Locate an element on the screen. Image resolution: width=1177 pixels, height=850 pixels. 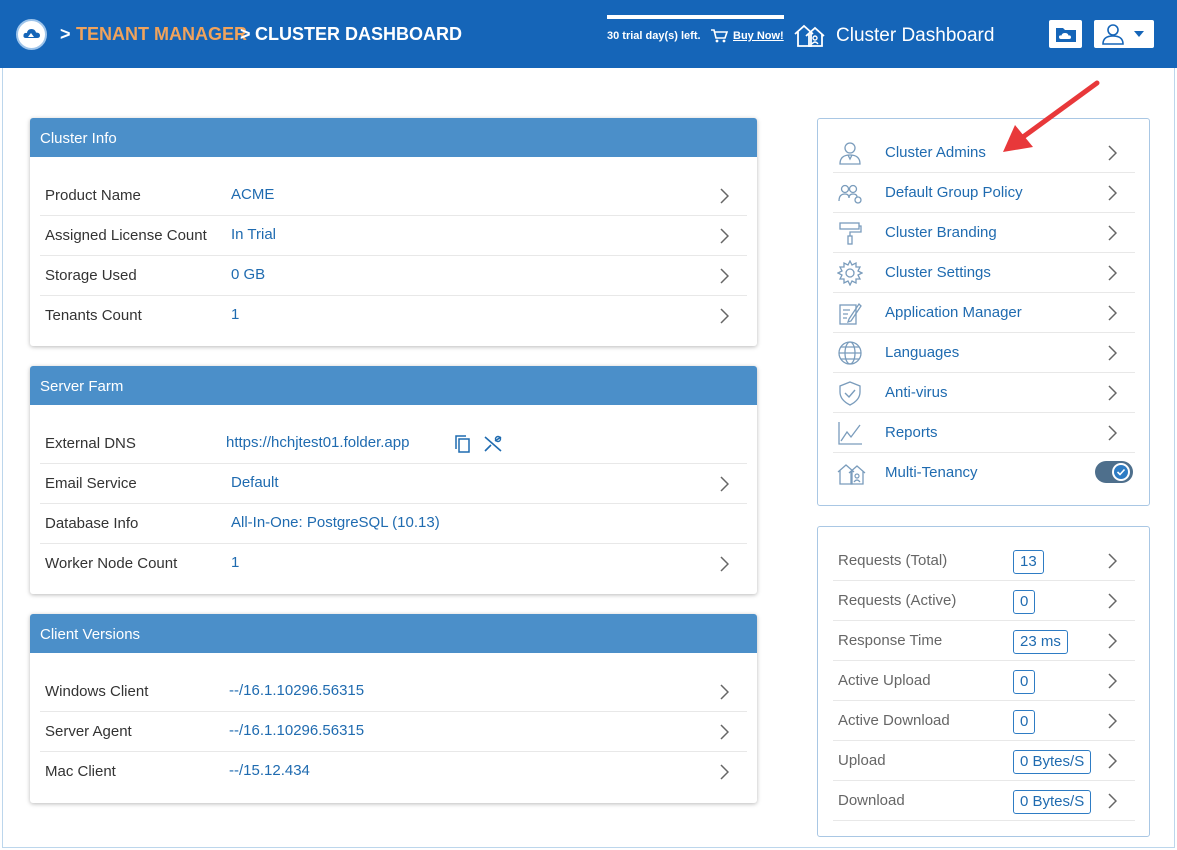
row-label: External DNS is located at coordinates (90, 443).